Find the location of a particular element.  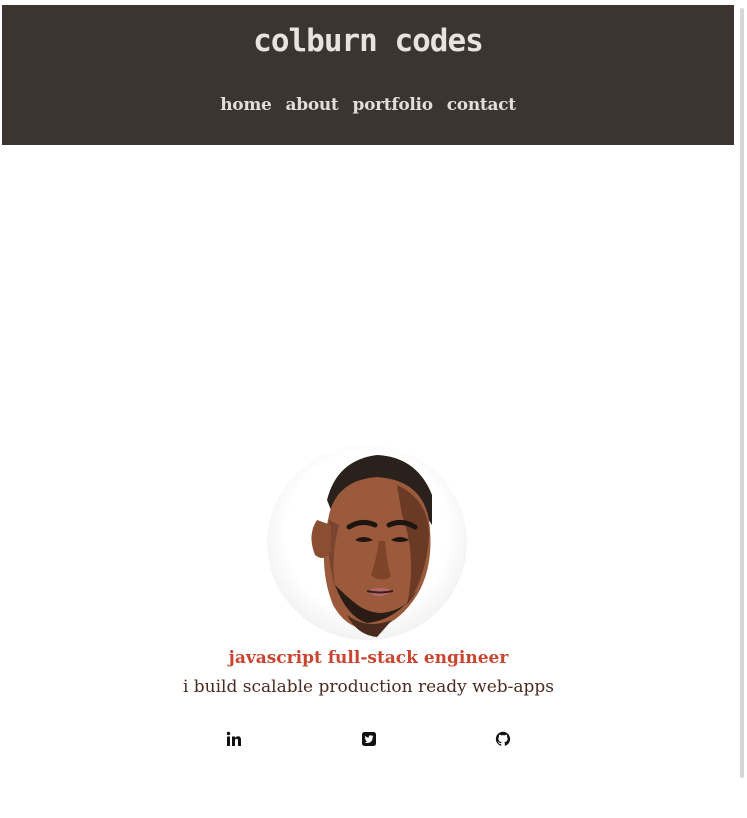

headline: javascript full-stack engineer is located at coordinates (368, 658).